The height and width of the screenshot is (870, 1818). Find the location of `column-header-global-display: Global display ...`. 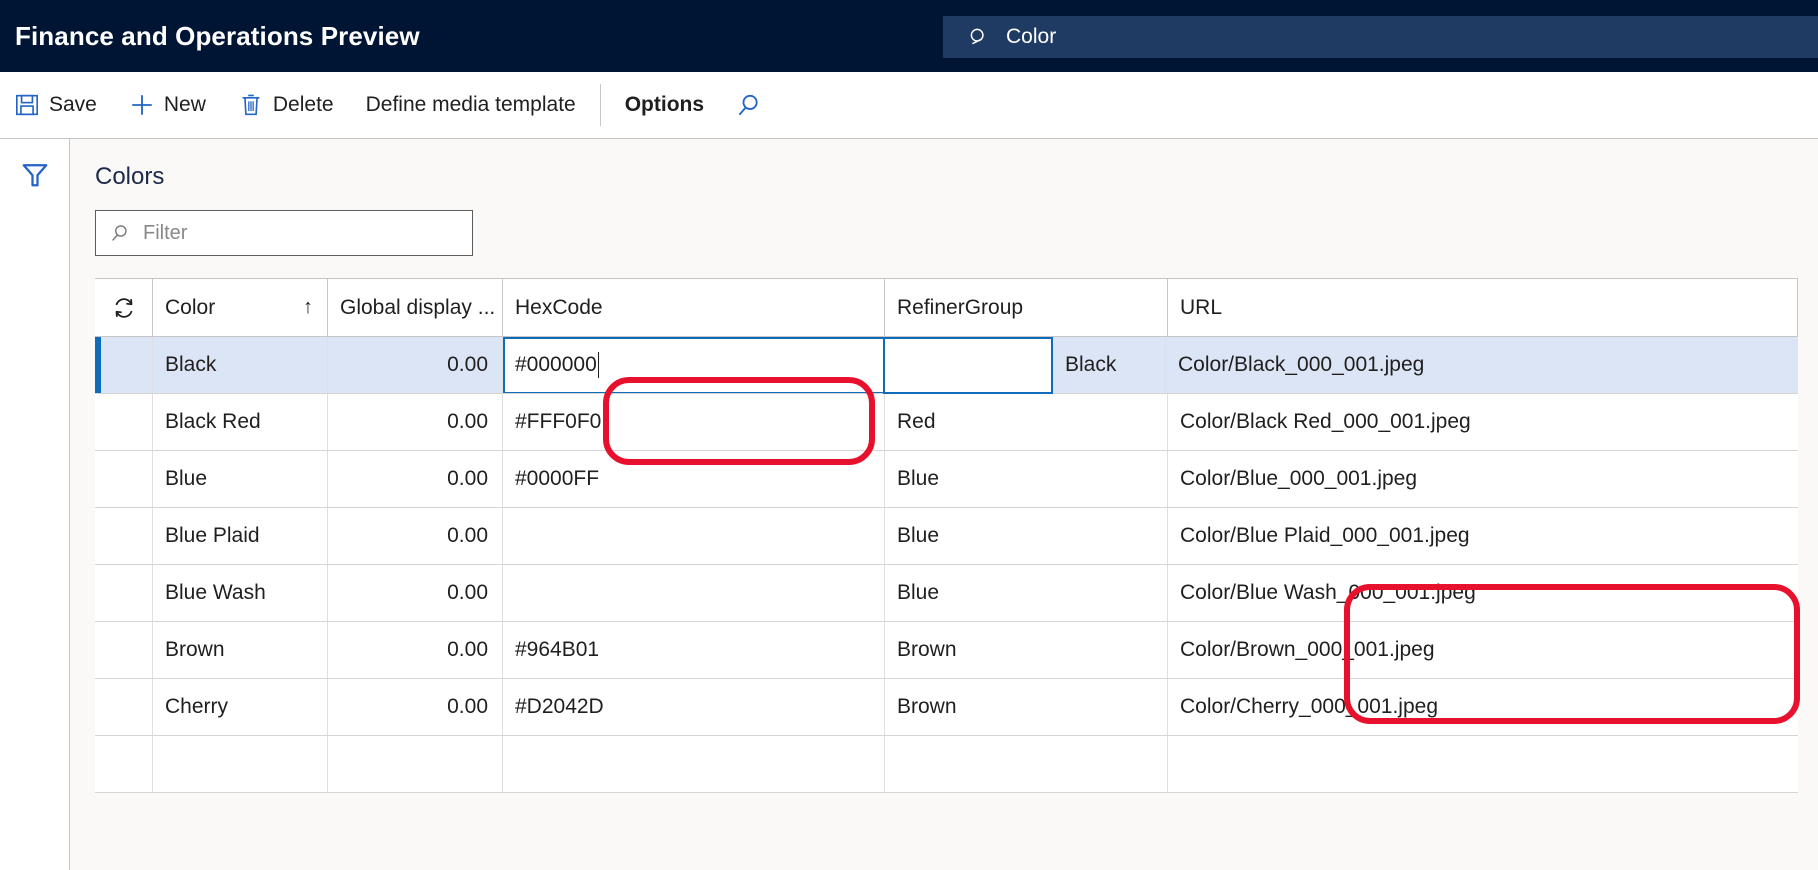

column-header-global-display: Global display ... is located at coordinates (415, 307).